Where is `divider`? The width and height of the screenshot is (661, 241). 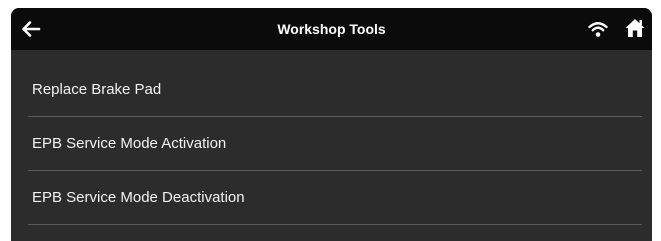 divider is located at coordinates (335, 224).